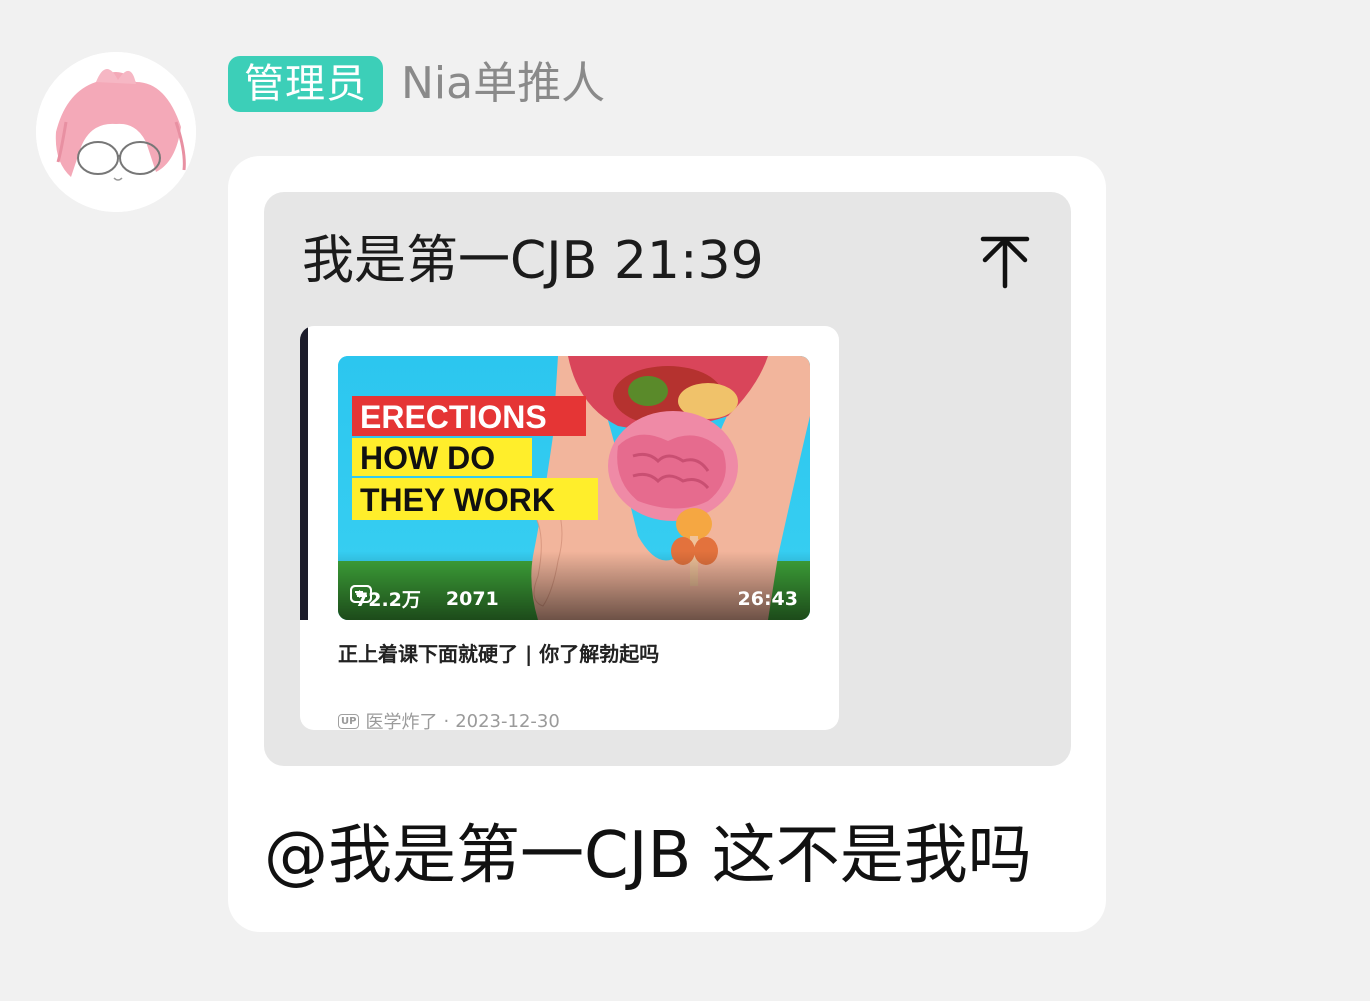 The height and width of the screenshot is (1001, 1370). What do you see at coordinates (498, 652) in the screenshot?
I see `video-title: 正上着课下面就硬了 | 你了解勃起吗` at bounding box center [498, 652].